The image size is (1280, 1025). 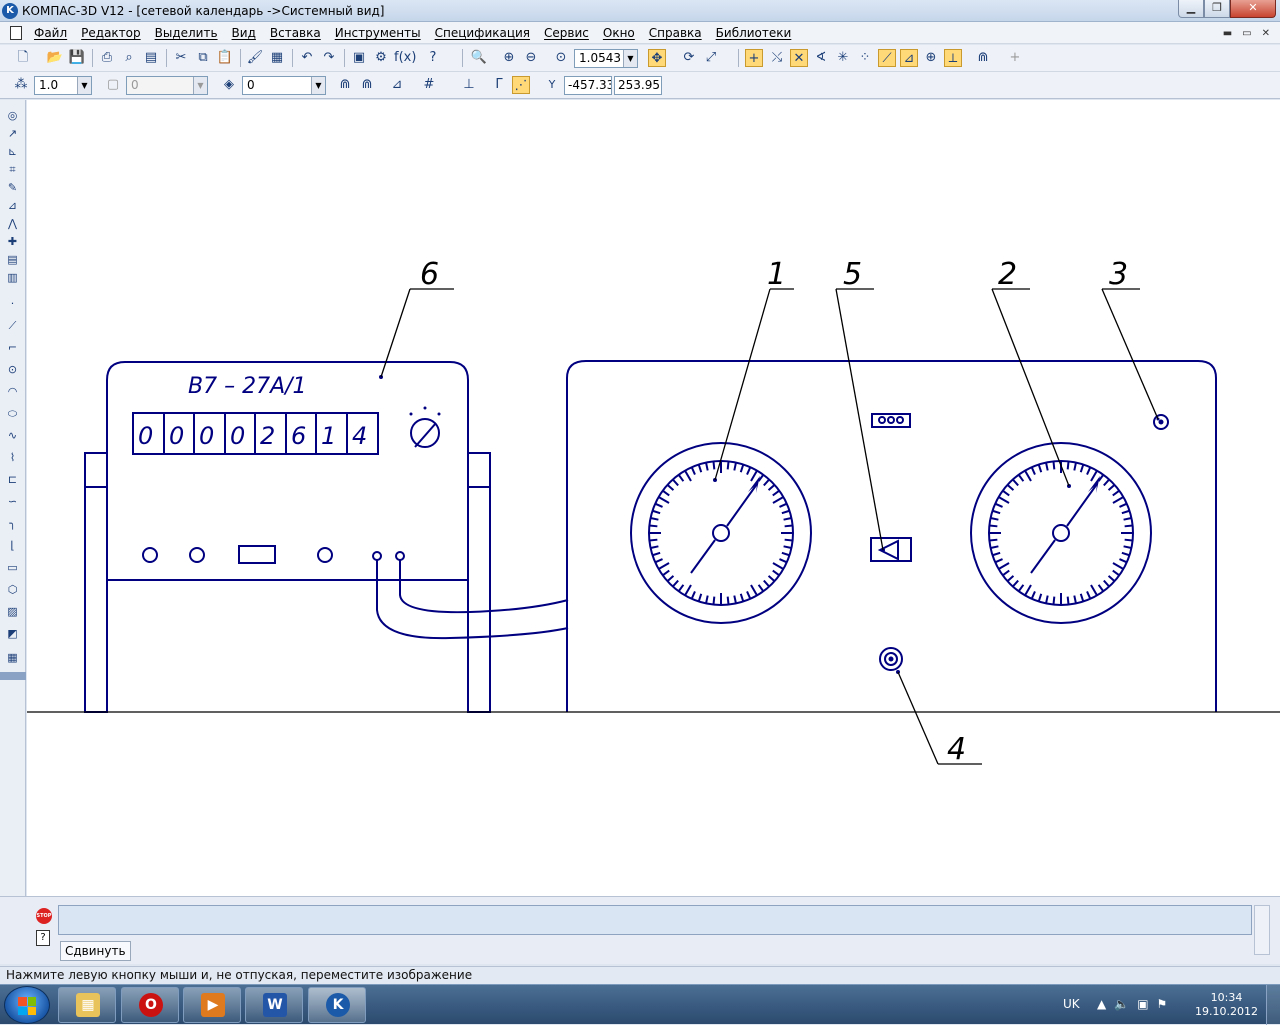 What do you see at coordinates (619, 33) in the screenshot?
I see `menu-window: Окно` at bounding box center [619, 33].